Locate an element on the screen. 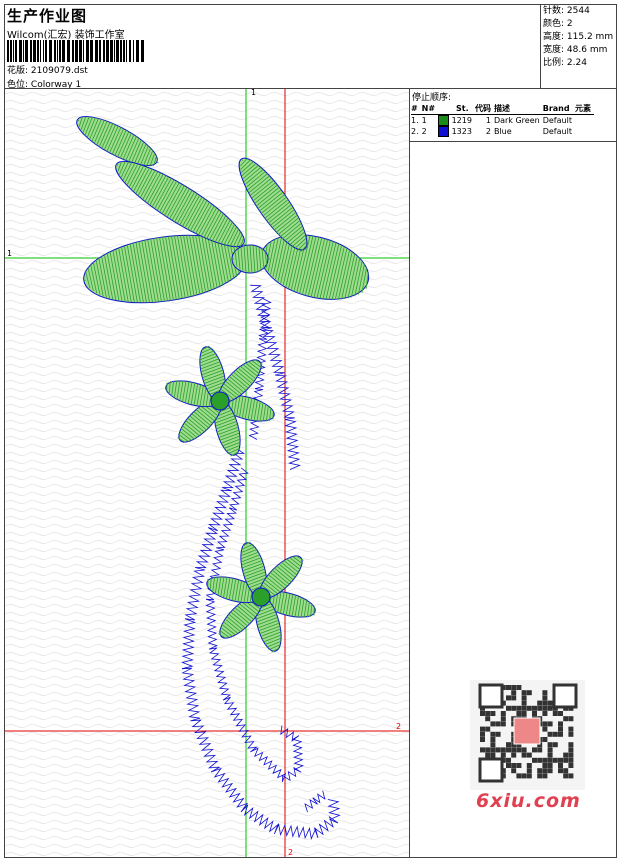 This screenshot has width=620, height=861. table-row: 1. 1 1219 1 Dark Green Default is located at coordinates (502, 120).